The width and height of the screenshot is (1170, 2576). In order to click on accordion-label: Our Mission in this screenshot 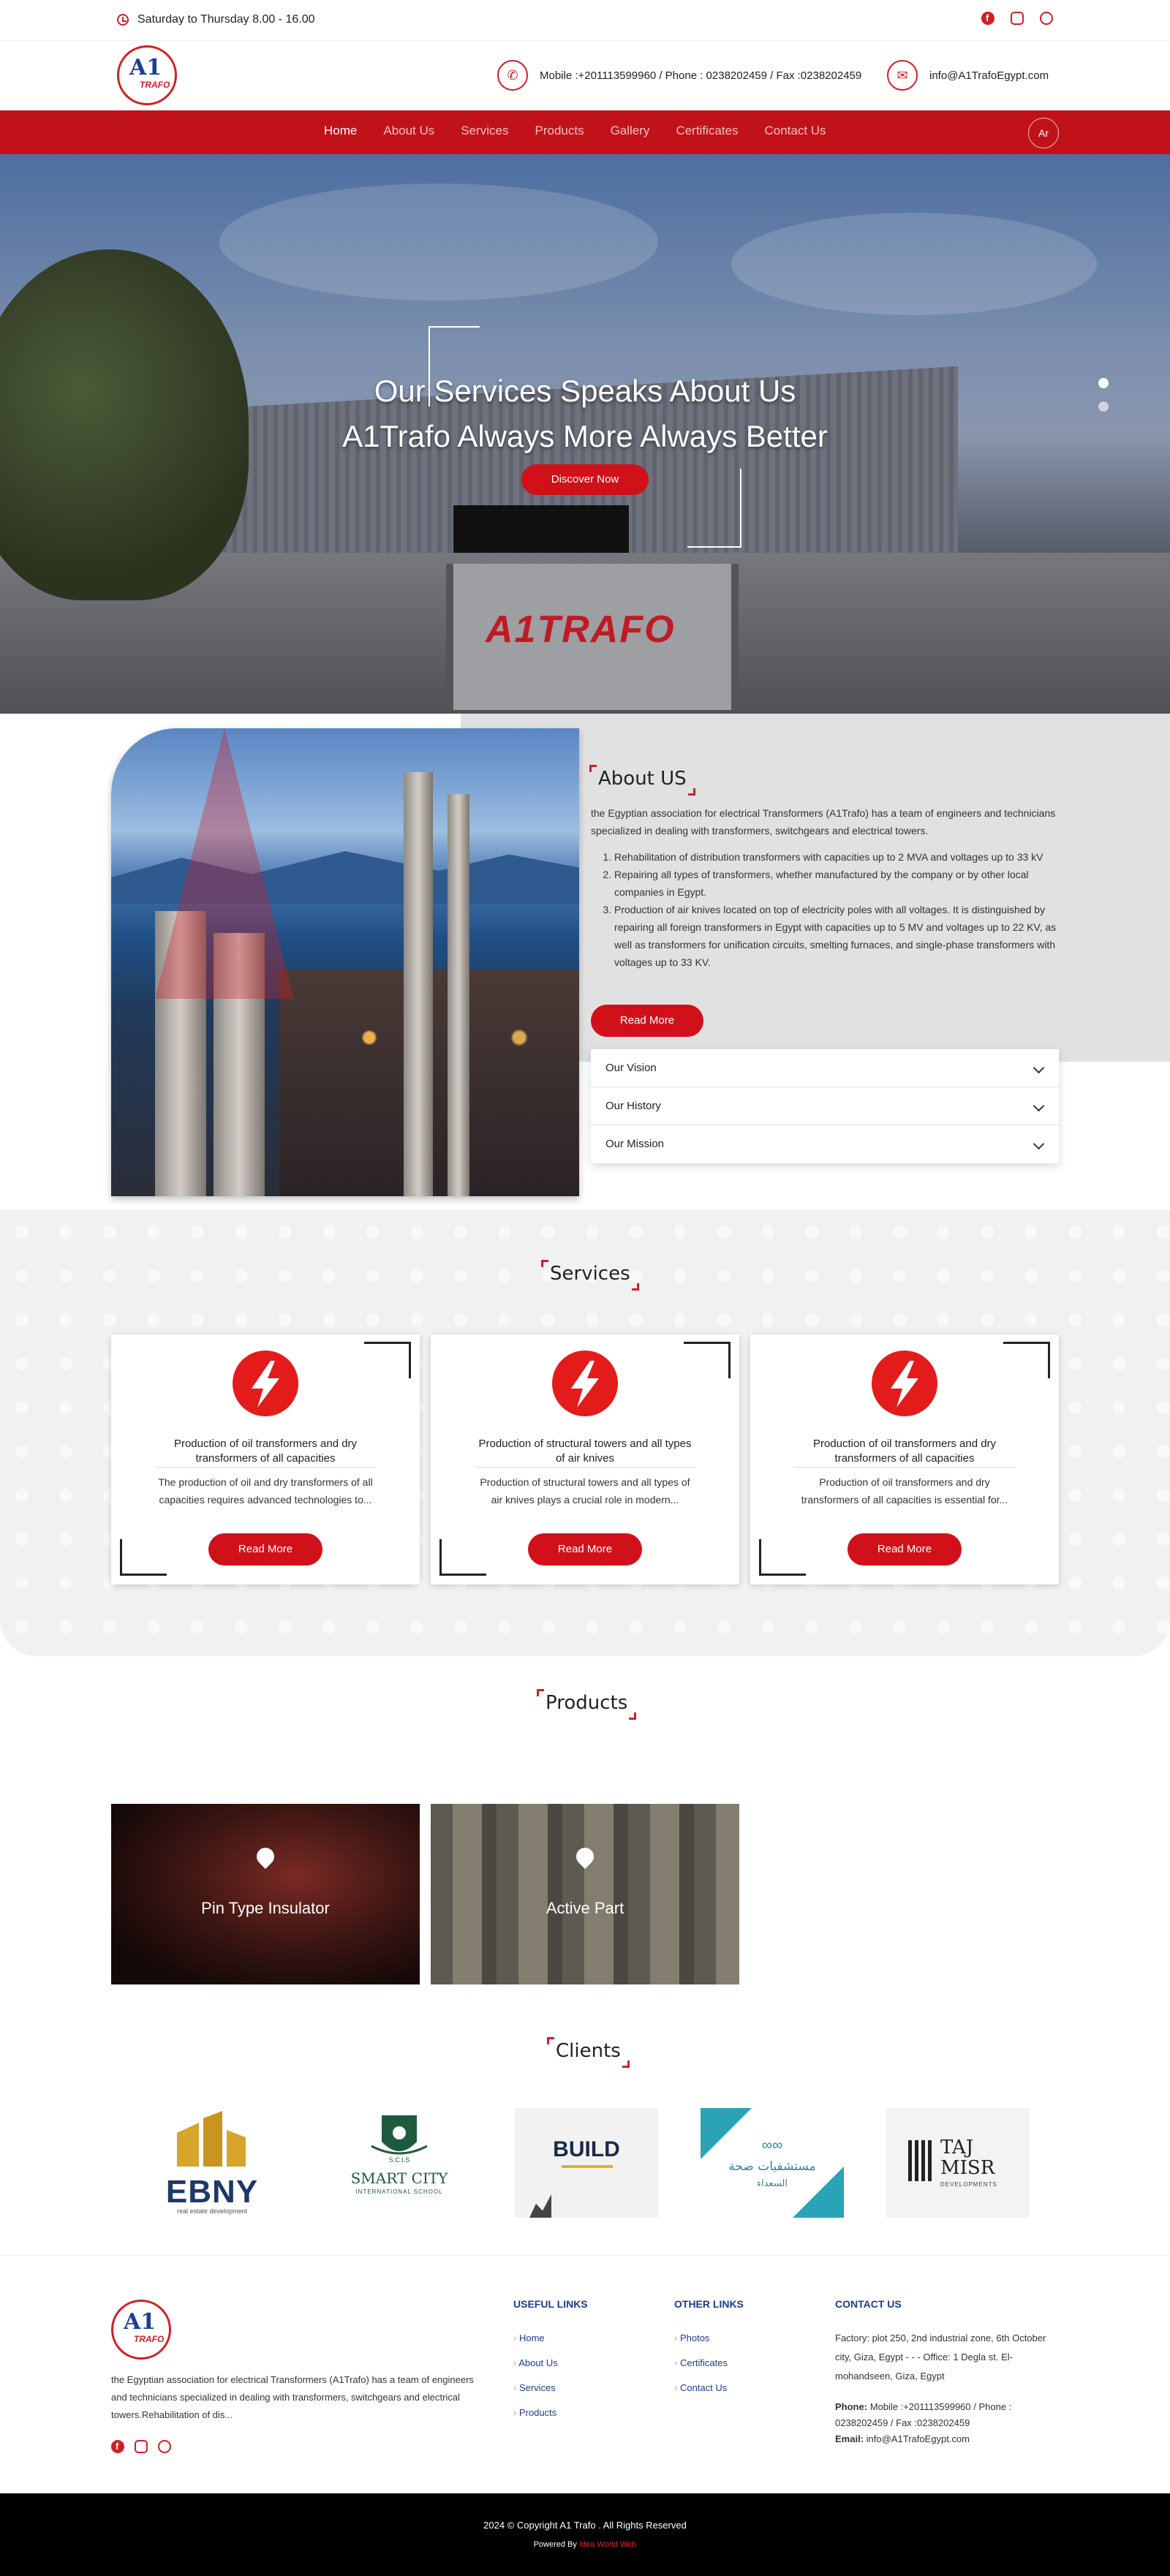, I will do `click(635, 1144)`.